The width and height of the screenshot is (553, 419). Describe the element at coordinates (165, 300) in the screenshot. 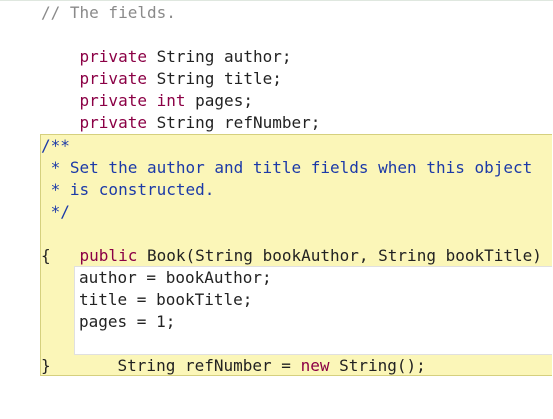

I see `statement-title: title = bookTitle;` at that location.